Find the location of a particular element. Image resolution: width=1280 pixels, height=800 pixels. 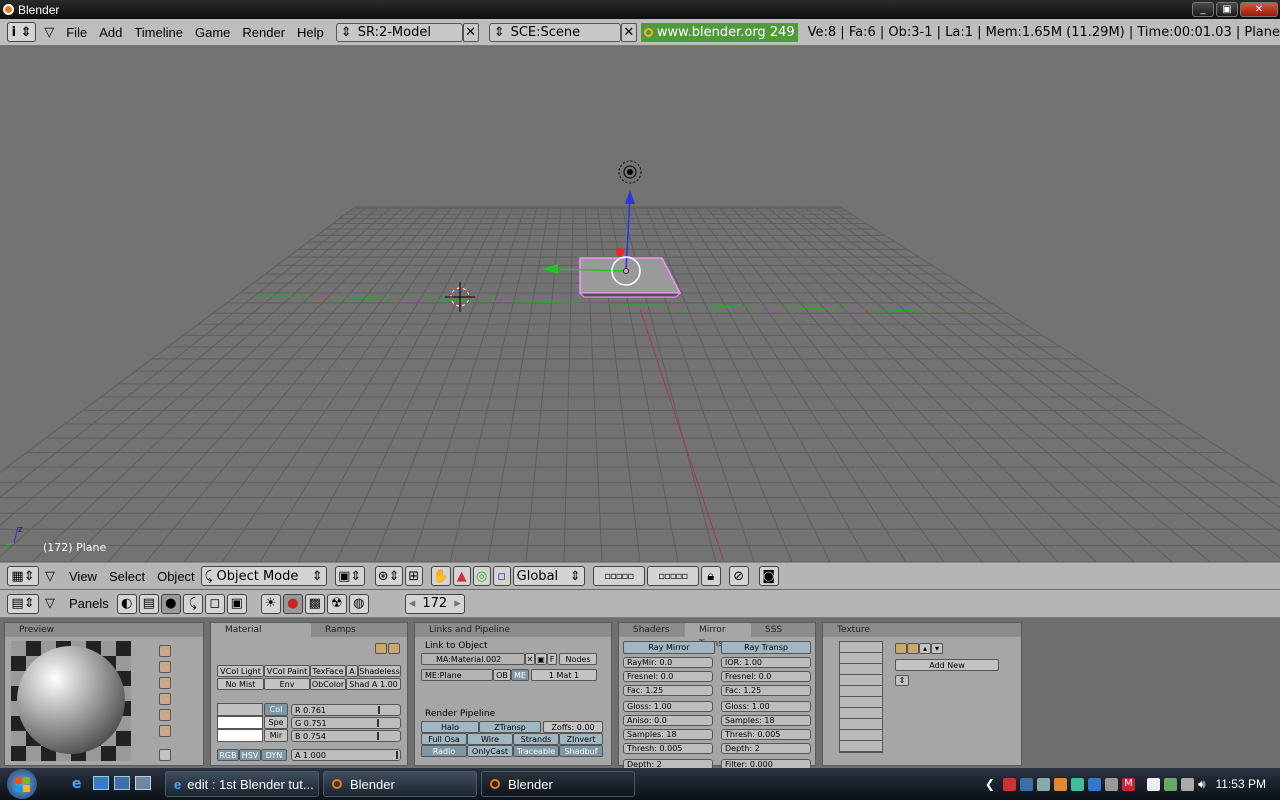

minimize-button: _ is located at coordinates (1203, 9).